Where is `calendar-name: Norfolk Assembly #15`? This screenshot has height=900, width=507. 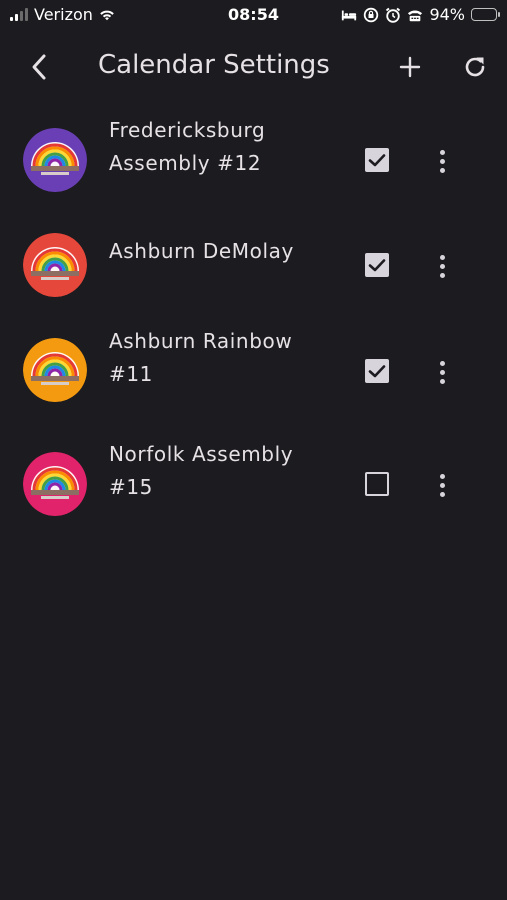
calendar-name: Norfolk Assembly #15 is located at coordinates (224, 471).